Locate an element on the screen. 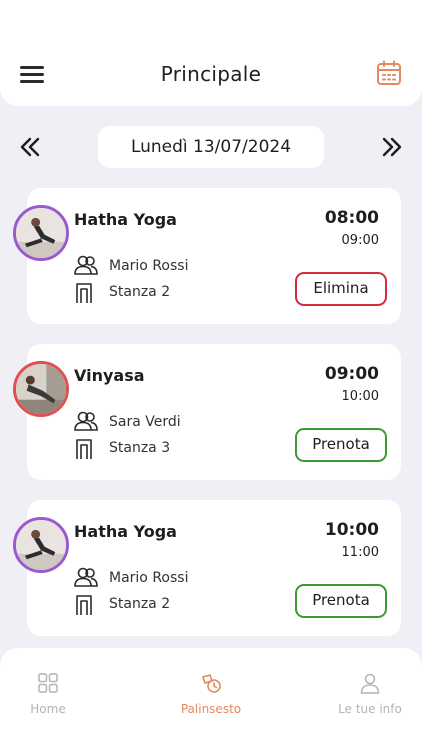 Image resolution: width=422 pixels, height=750 pixels. app-header: Principale is located at coordinates (211, 53).